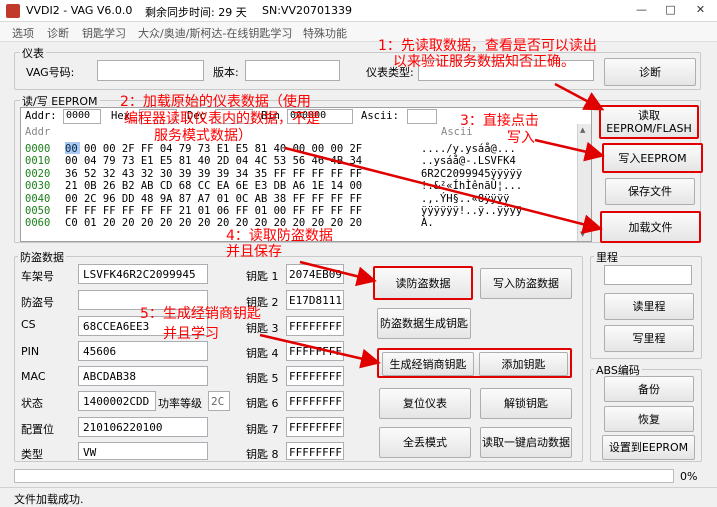 This screenshot has height=507, width=717. I want to click on annotation-step-4-line-1: 4：读取防盗数据, so click(279, 236).